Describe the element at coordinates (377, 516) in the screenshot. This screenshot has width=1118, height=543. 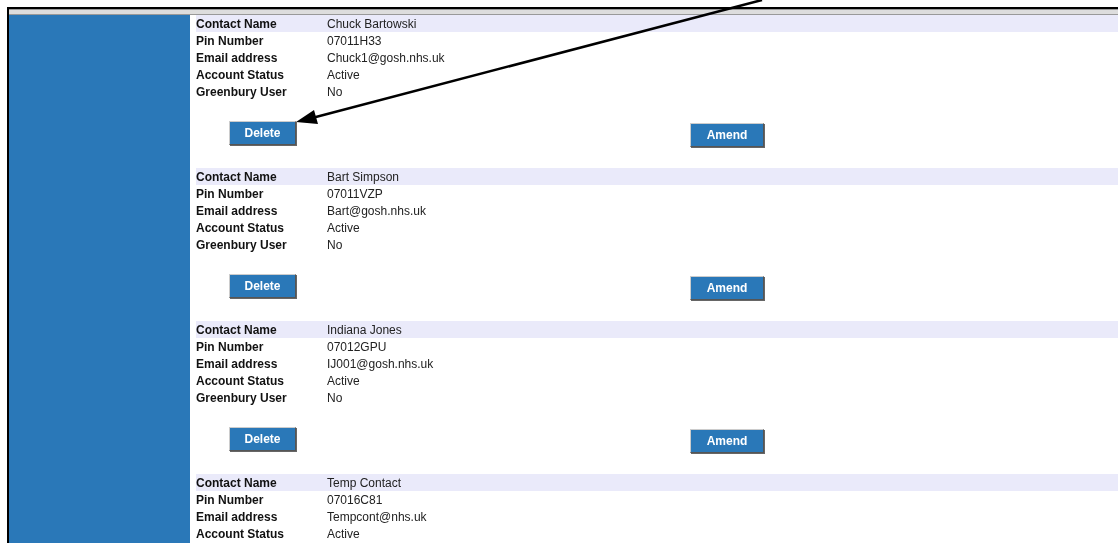
I see `field-value: Tempcont@nhs.uk` at that location.